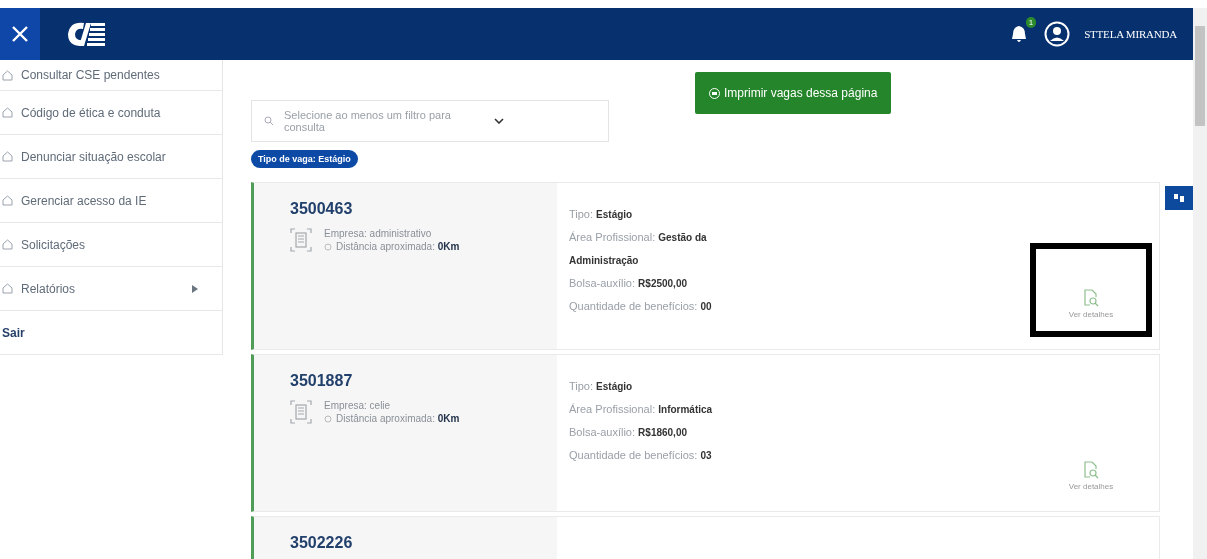  I want to click on detail-line: Área Profissional: Gestão da Administração, so click(638, 249).